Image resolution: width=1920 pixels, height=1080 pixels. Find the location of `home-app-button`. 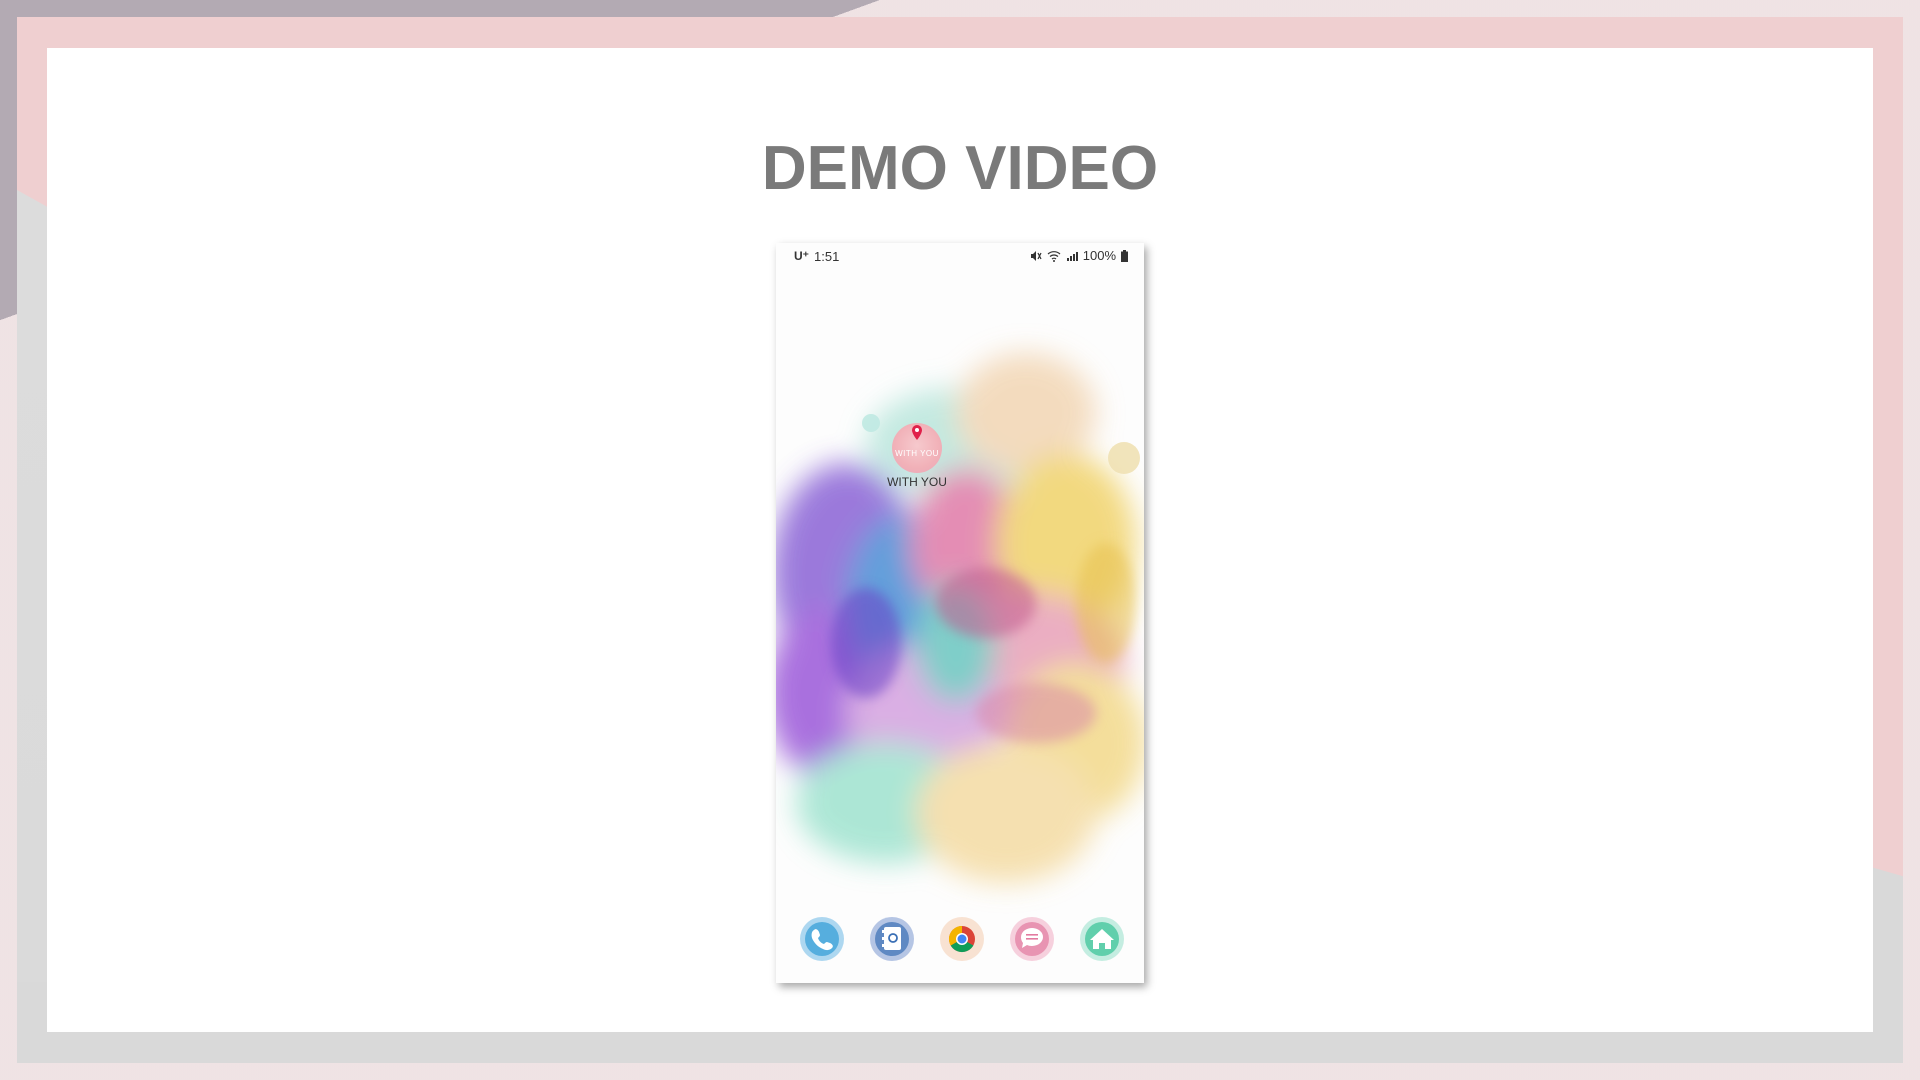

home-app-button is located at coordinates (1102, 939).